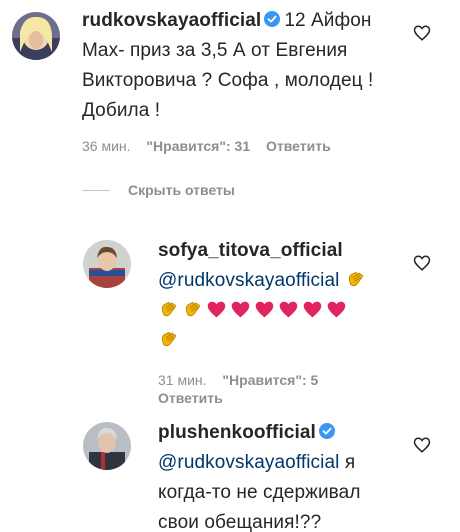 This screenshot has width=460, height=532. Describe the element at coordinates (198, 146) in the screenshot. I see `comment-likes: "Нравится": 31` at that location.